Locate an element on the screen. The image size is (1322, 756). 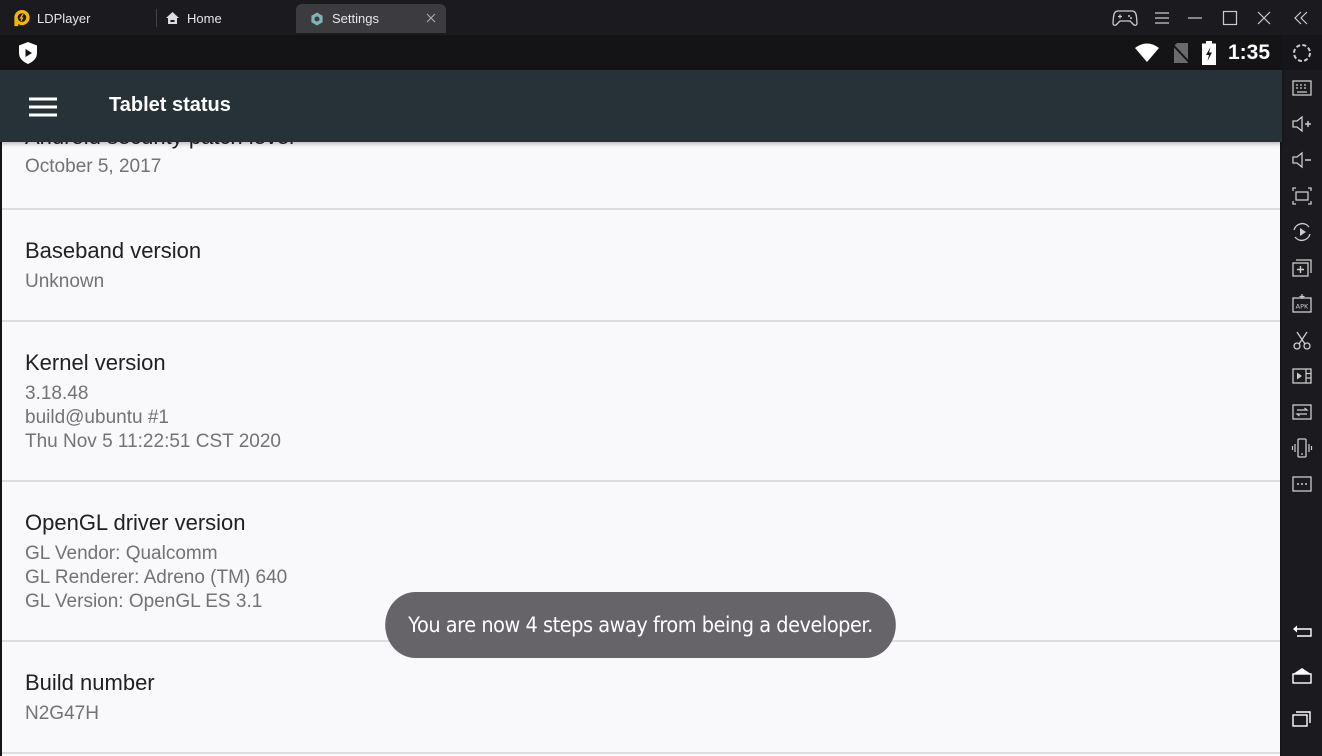
emulator-settings-icon is located at coordinates (1302, 53).